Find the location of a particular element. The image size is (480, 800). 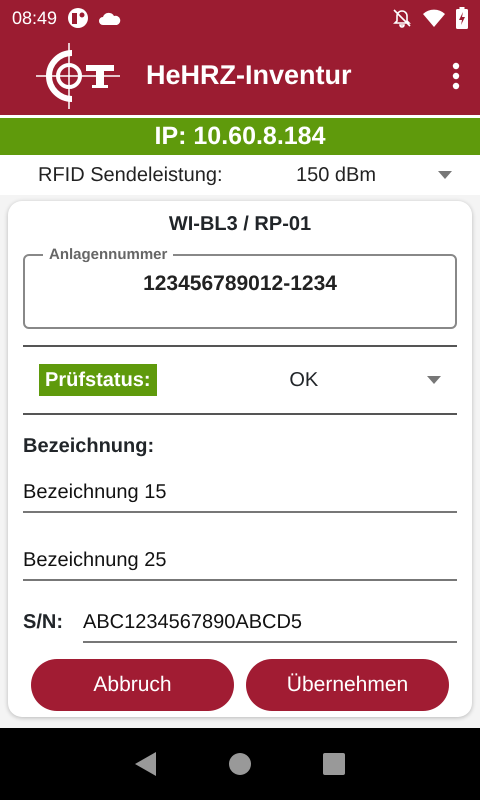

logo-icon is located at coordinates (78, 75).